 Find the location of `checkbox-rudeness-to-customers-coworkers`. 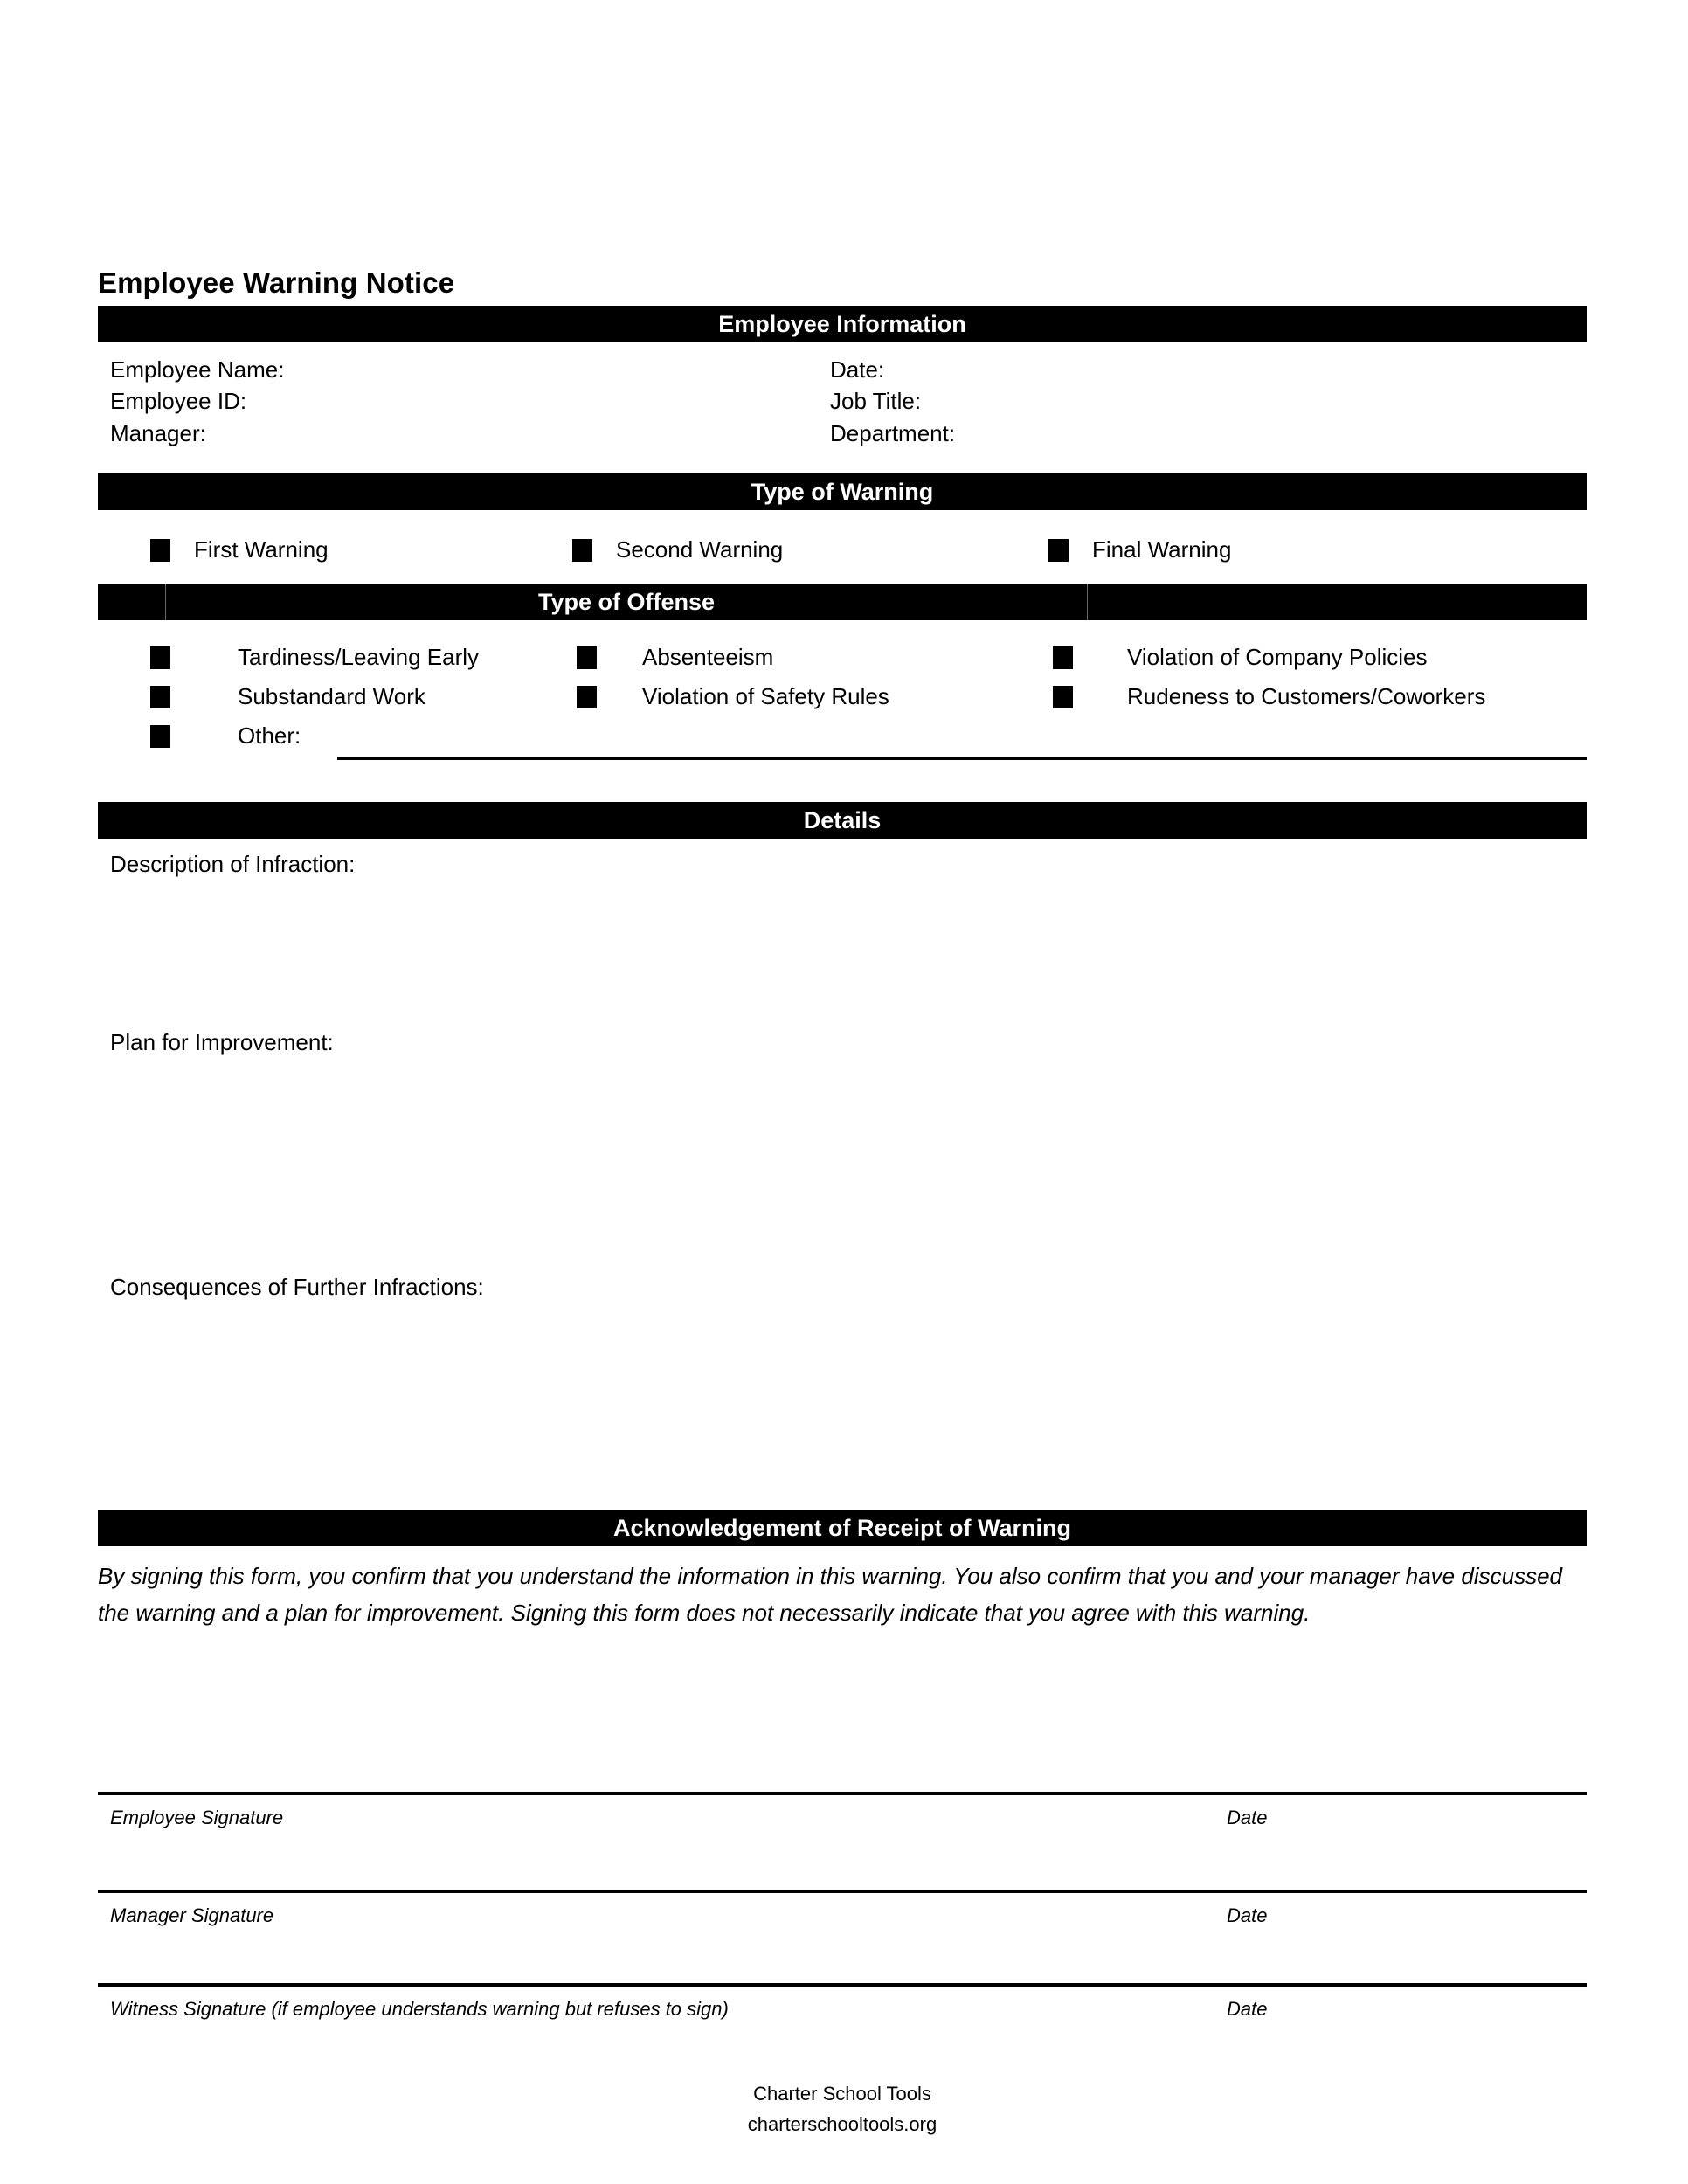

checkbox-rudeness-to-customers-coworkers is located at coordinates (1063, 697).